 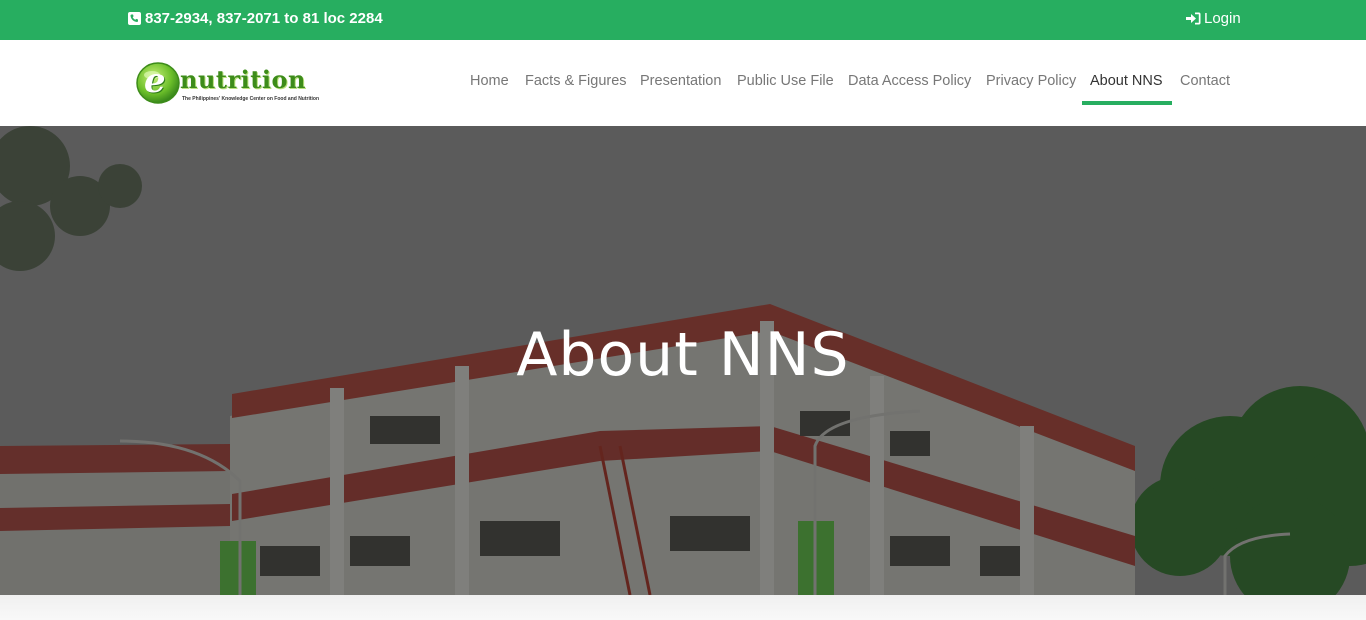 What do you see at coordinates (155, 81) in the screenshot?
I see `logo-letter: e` at bounding box center [155, 81].